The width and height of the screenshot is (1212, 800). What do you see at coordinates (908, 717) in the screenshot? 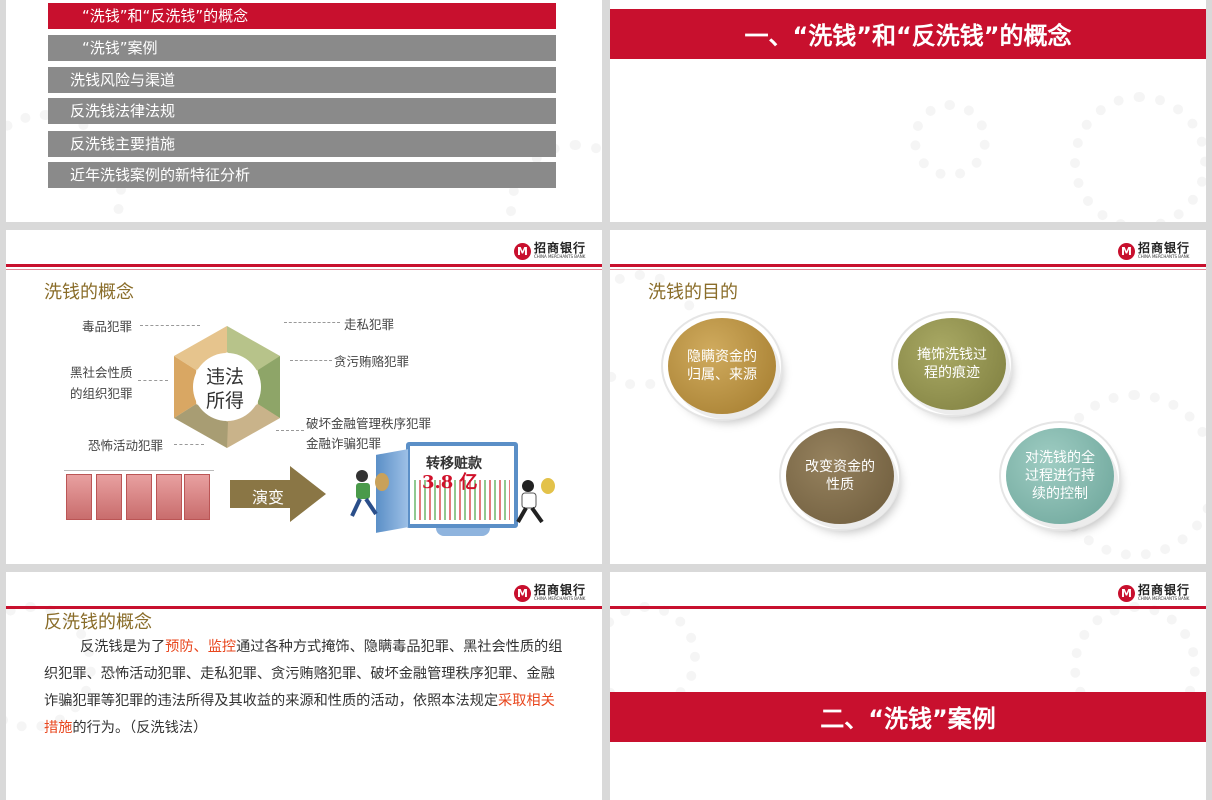
I see `section-banner: 二、“洗钱”案例` at bounding box center [908, 717].